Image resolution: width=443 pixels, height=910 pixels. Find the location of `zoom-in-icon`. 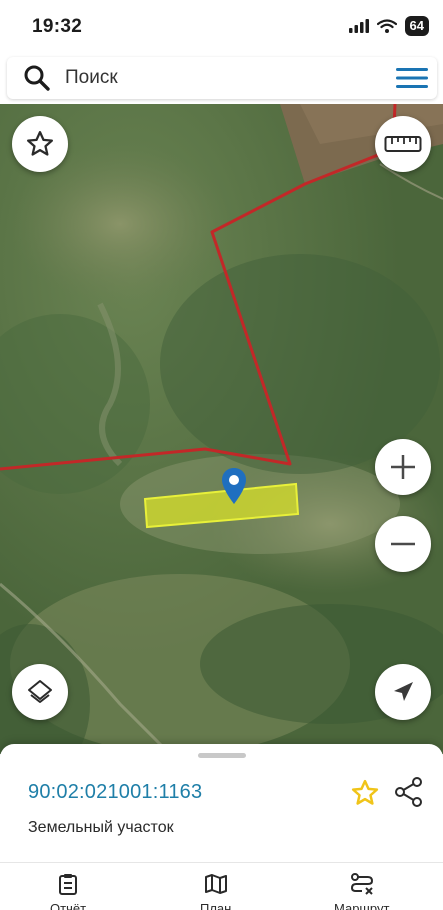

zoom-in-icon is located at coordinates (403, 467).